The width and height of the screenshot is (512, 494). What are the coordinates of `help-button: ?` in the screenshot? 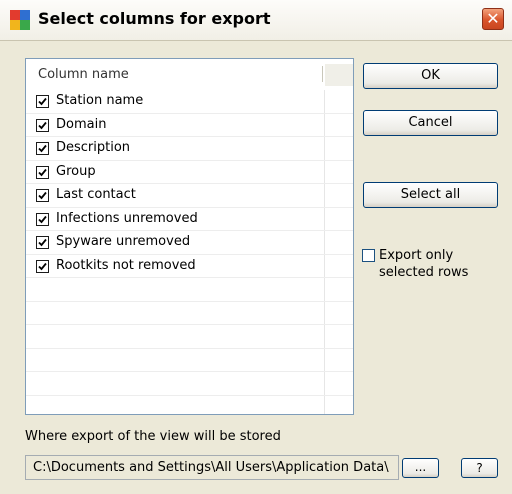 It's located at (479, 468).